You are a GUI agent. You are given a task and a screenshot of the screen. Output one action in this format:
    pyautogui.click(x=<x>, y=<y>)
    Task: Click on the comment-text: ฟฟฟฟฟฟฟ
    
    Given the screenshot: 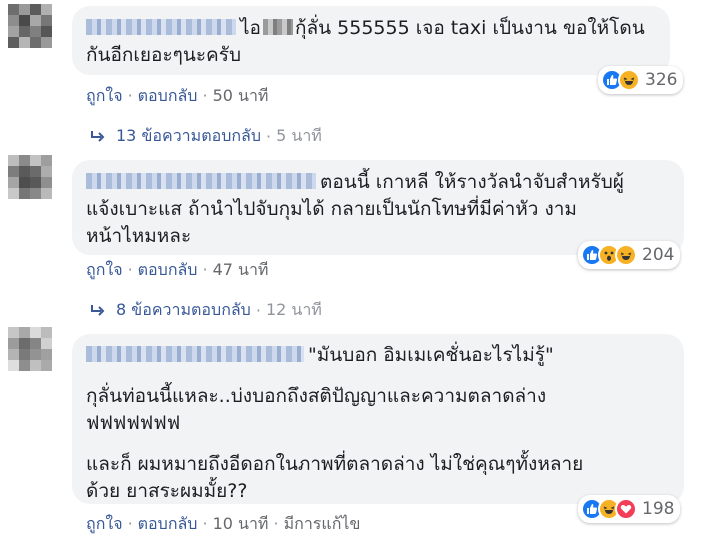 What is the action you would take?
    pyautogui.click(x=133, y=423)
    